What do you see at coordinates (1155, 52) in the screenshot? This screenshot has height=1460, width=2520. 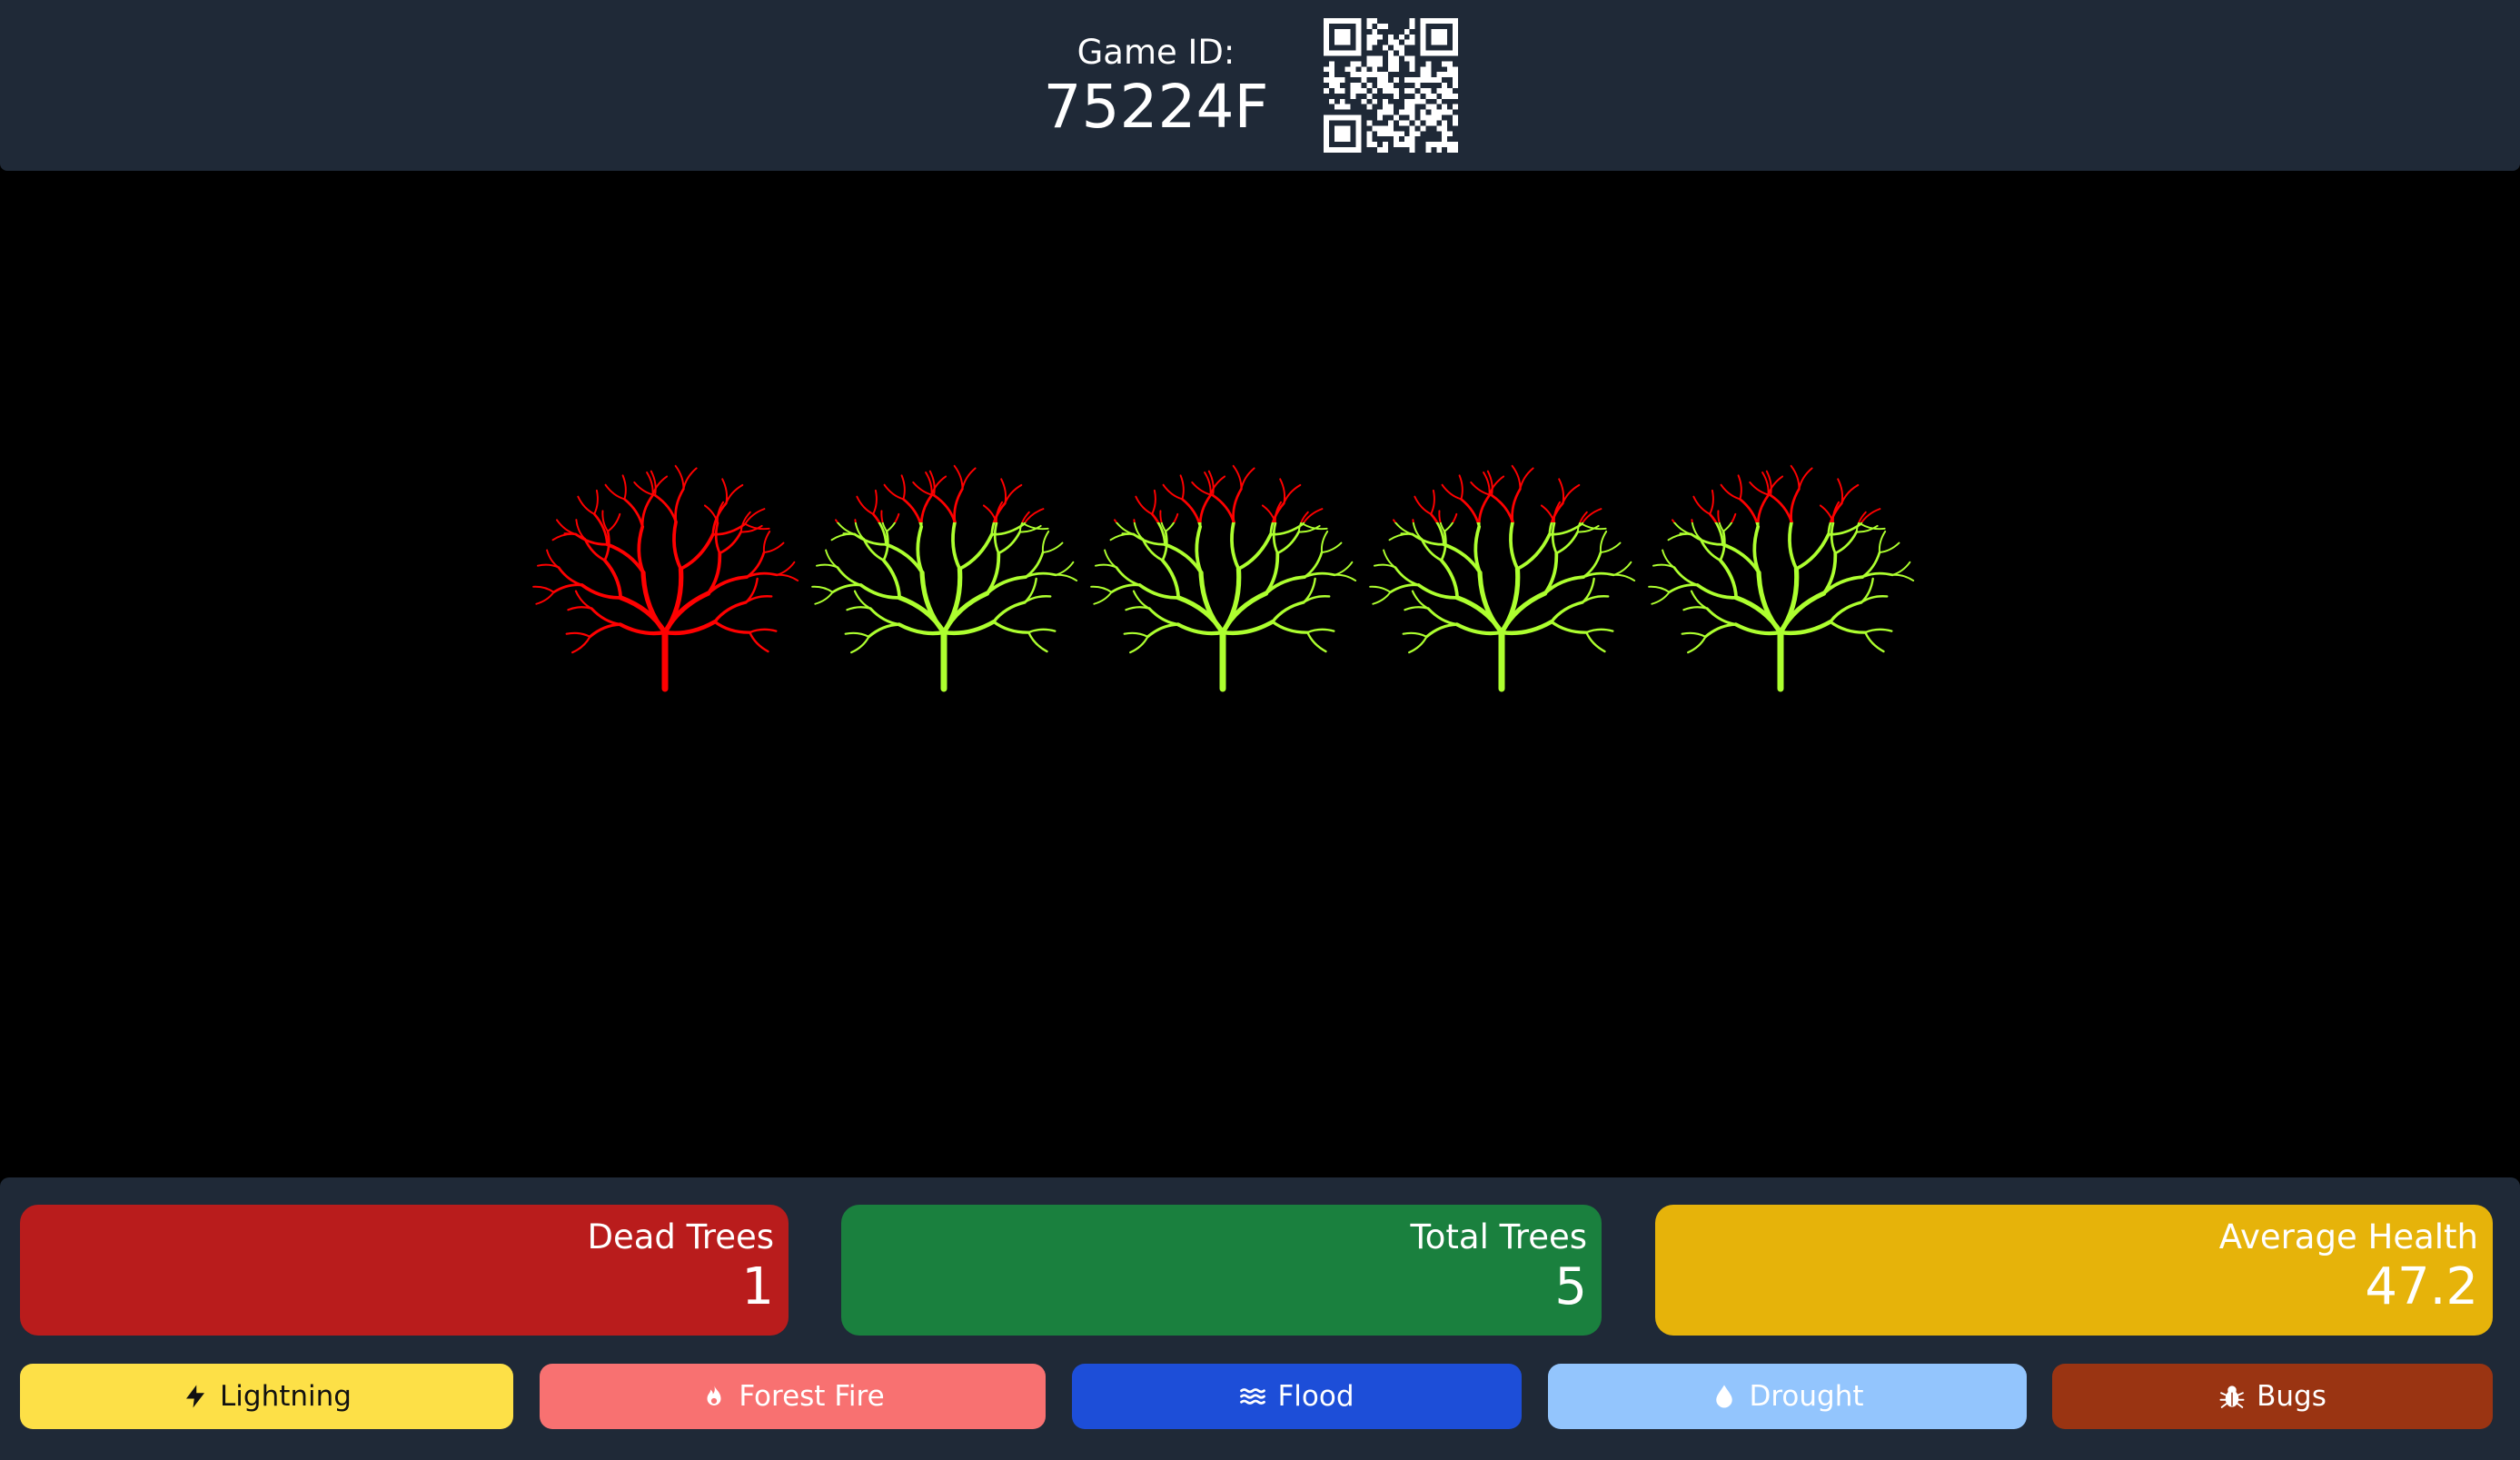 I see `game-id-label: Game ID:` at bounding box center [1155, 52].